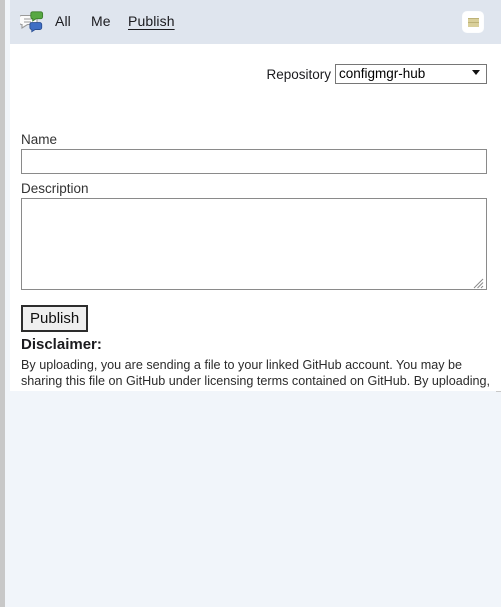 The height and width of the screenshot is (607, 501). I want to click on nav-link-me: Me, so click(101, 21).